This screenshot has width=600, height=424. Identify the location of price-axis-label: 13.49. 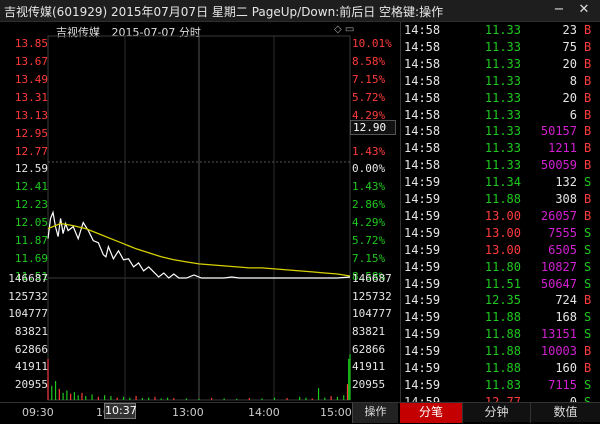
(31, 79).